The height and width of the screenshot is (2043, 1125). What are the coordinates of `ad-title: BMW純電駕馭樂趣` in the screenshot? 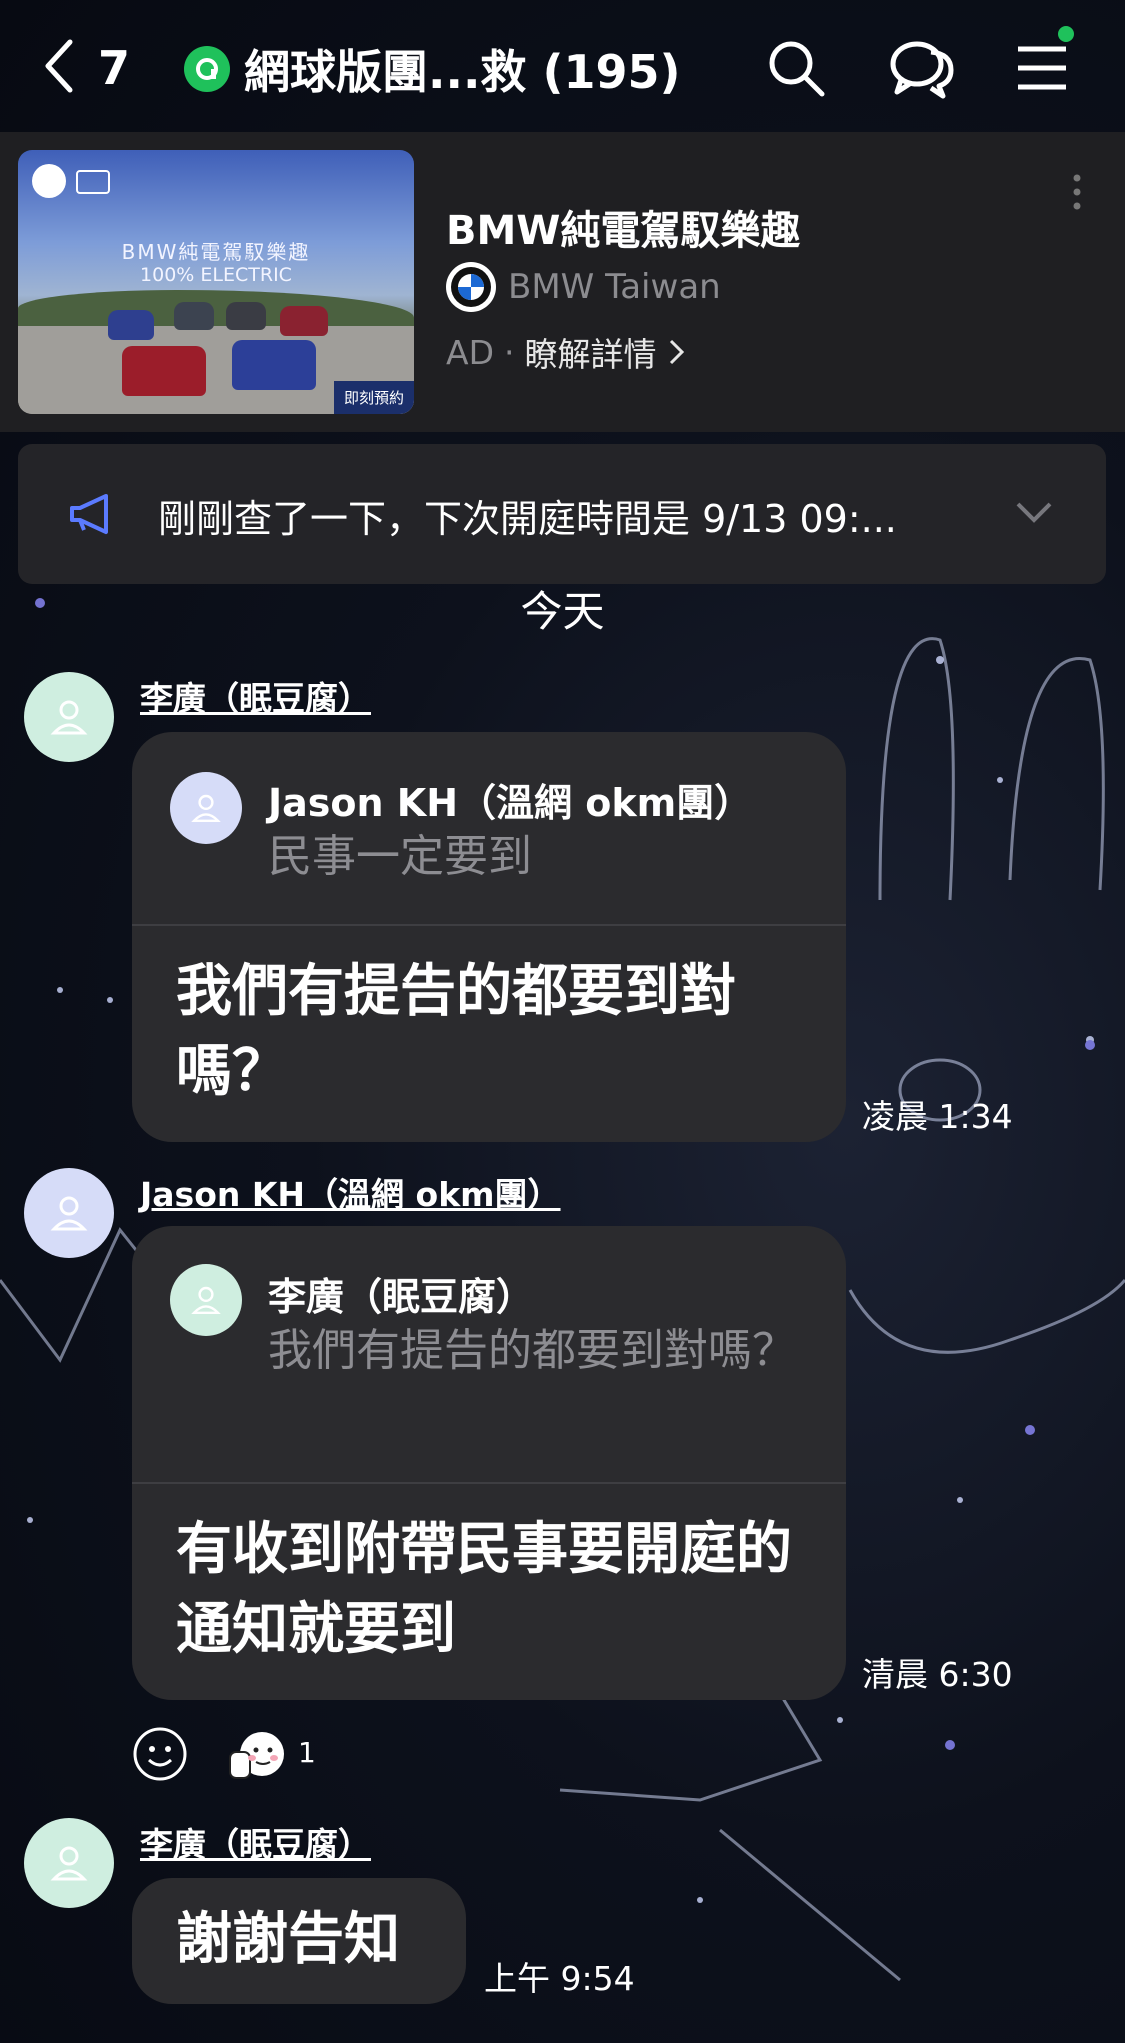 It's located at (623, 227).